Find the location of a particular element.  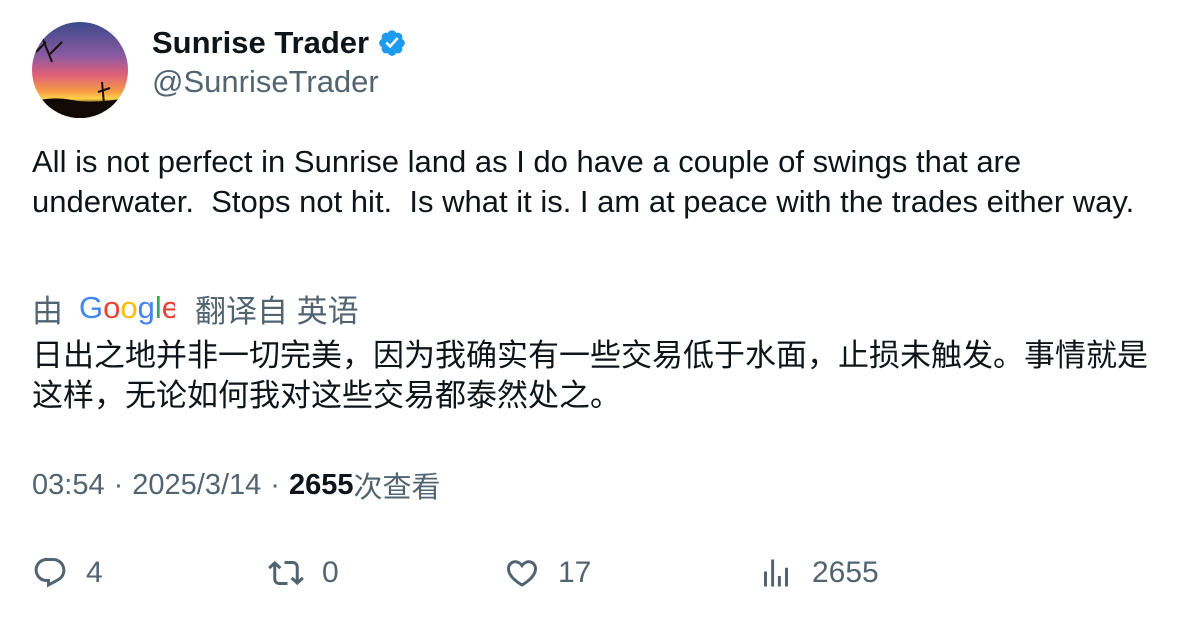

google-logo: Google is located at coordinates (127, 308).